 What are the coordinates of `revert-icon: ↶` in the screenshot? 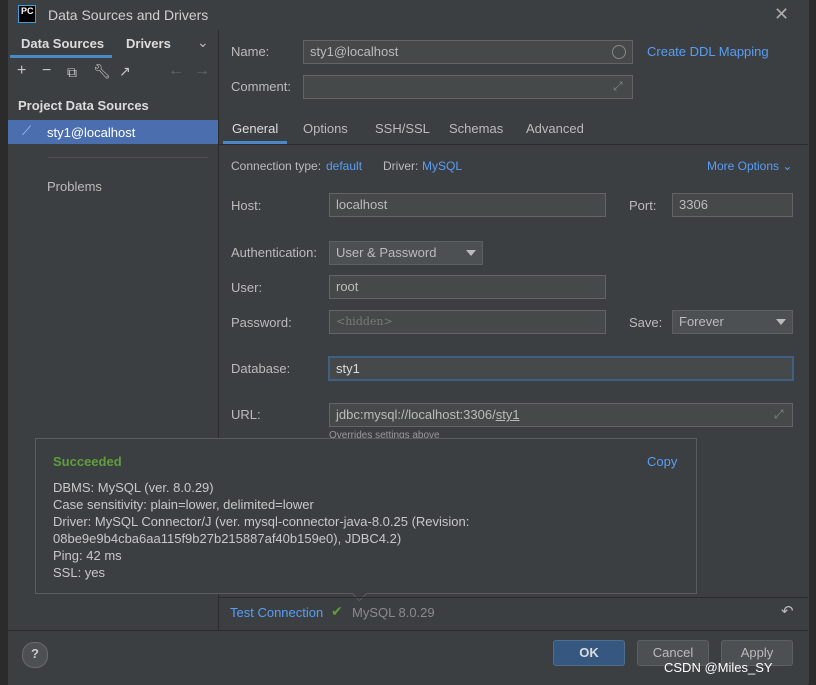 It's located at (787, 611).